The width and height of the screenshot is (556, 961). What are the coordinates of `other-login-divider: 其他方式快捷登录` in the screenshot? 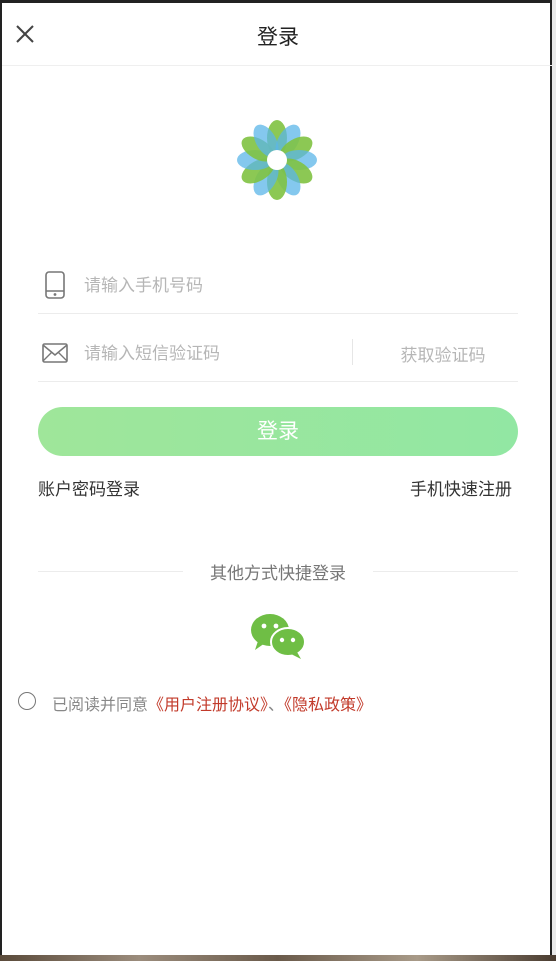 It's located at (278, 571).